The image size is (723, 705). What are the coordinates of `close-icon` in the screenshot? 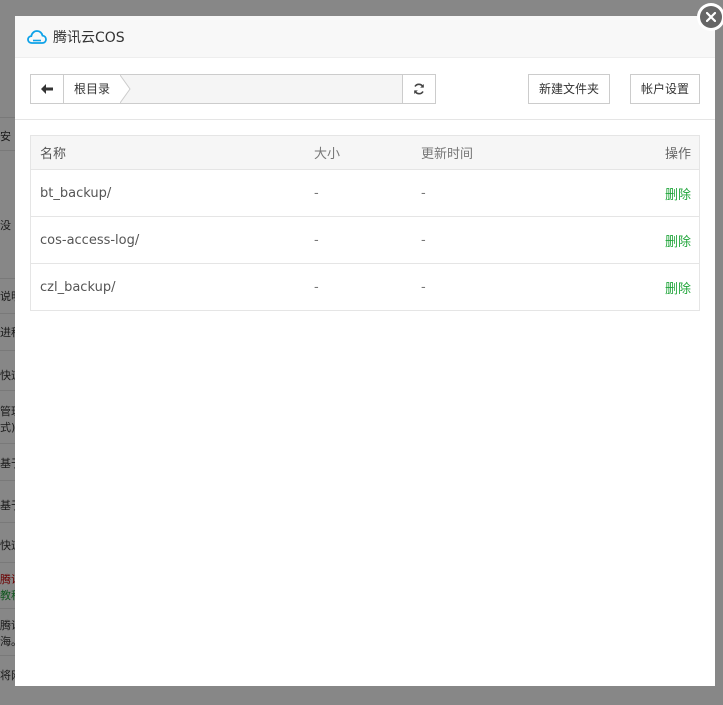 It's located at (711, 17).